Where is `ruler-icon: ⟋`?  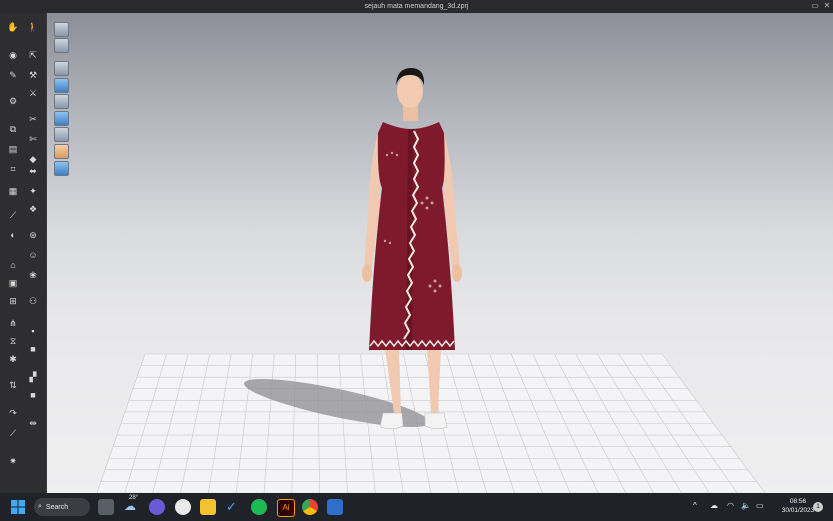
ruler-icon: ⟋ is located at coordinates (13, 433).